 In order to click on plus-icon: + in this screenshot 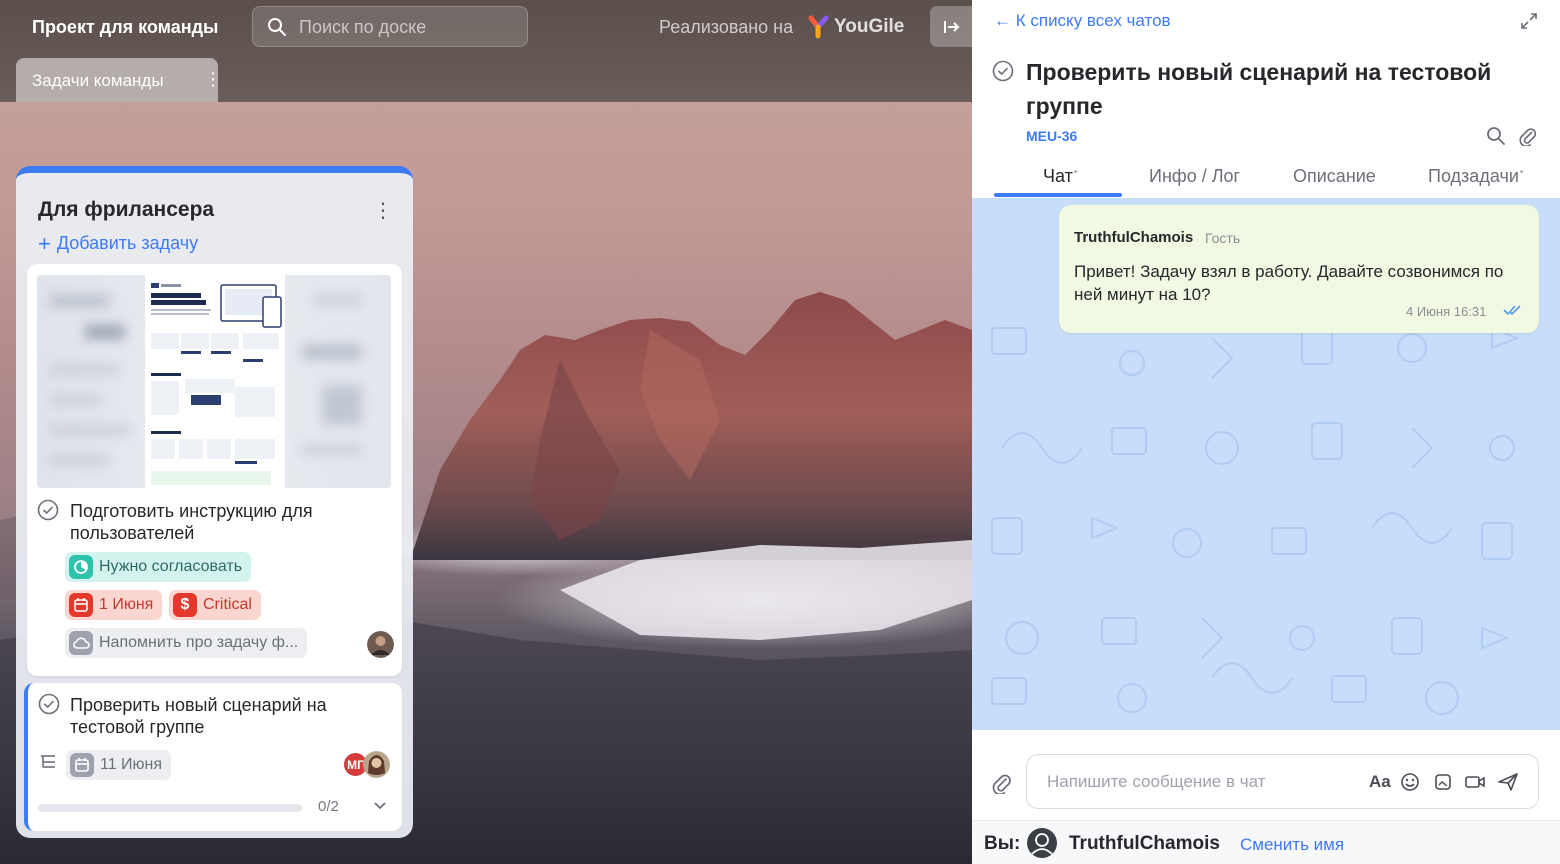, I will do `click(44, 243)`.